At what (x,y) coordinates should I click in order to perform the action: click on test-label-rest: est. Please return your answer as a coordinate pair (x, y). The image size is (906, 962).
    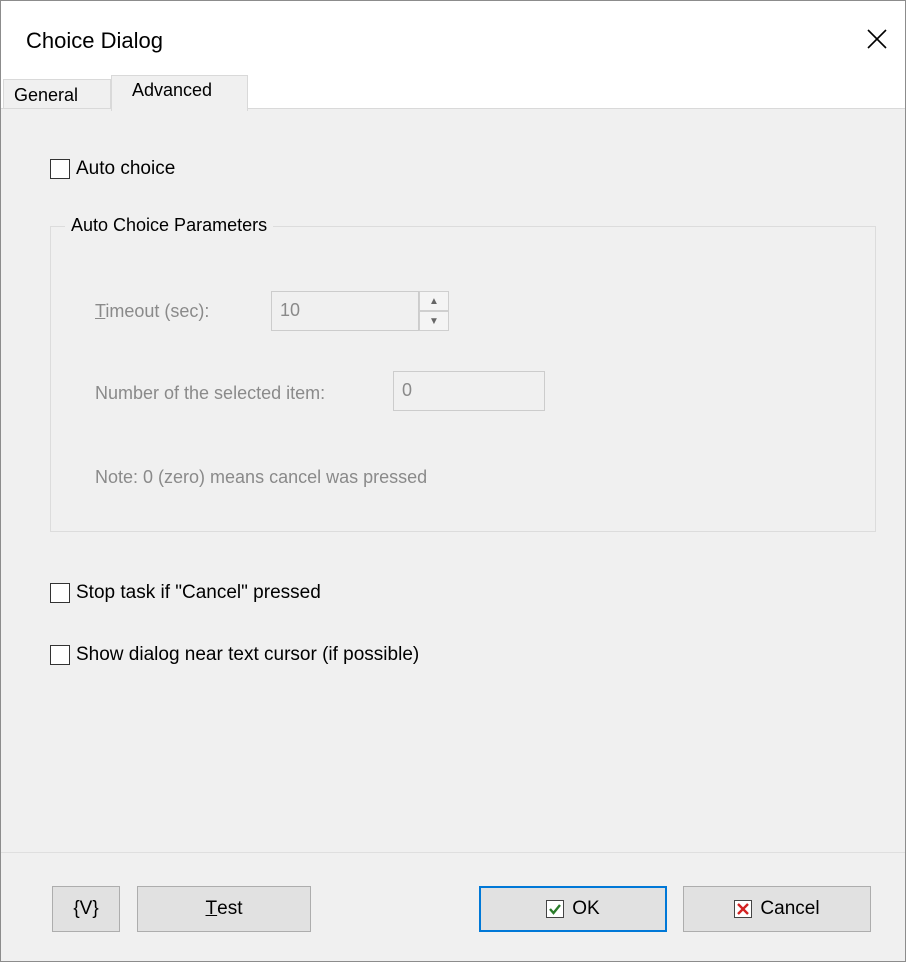
    Looking at the image, I should click on (230, 908).